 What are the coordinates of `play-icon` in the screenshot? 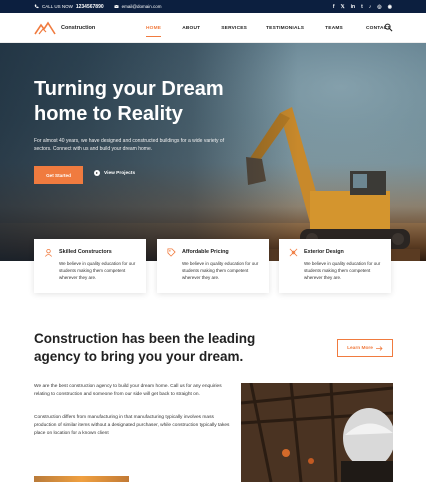 It's located at (97, 173).